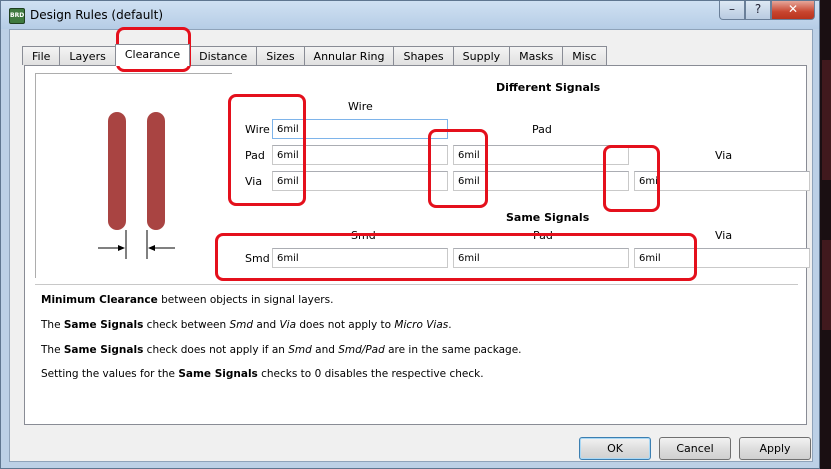  Describe the element at coordinates (110, 374) in the screenshot. I see `description-text: Setting the values for the` at that location.